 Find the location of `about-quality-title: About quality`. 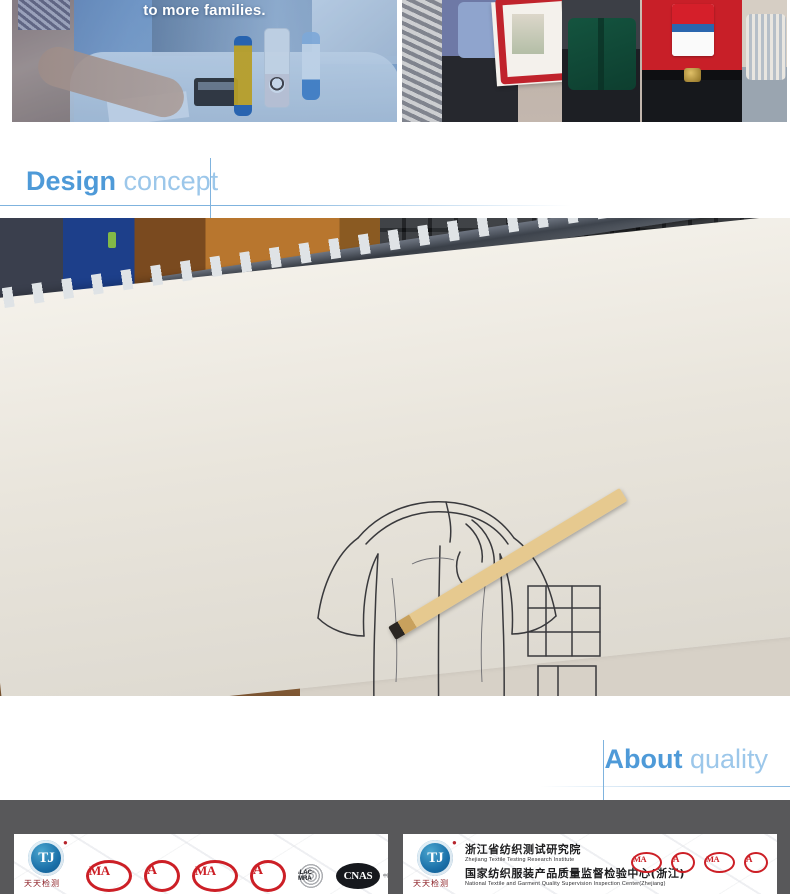

about-quality-title: About quality is located at coordinates (686, 759).